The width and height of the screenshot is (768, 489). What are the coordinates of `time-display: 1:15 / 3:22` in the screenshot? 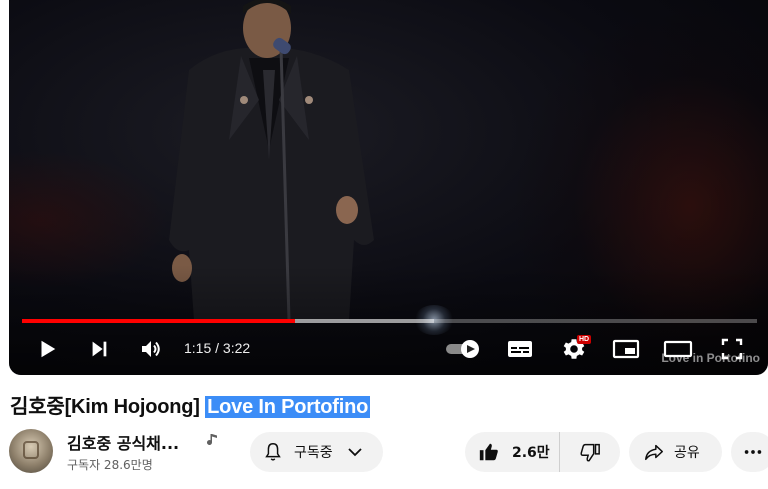 It's located at (217, 348).